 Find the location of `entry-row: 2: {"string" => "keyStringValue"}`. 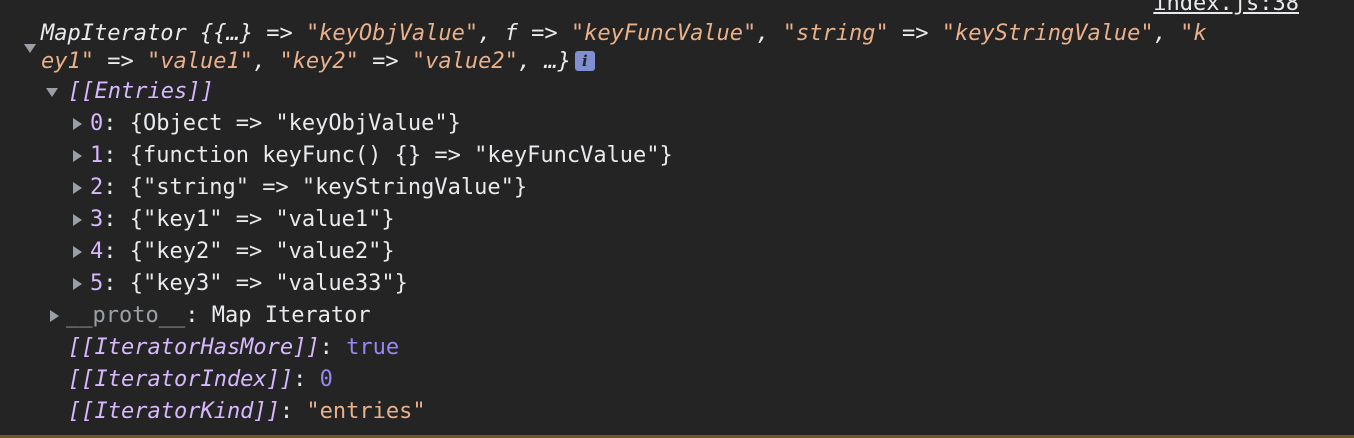

entry-row: 2: {"string" => "keyStringValue"} is located at coordinates (308, 188).